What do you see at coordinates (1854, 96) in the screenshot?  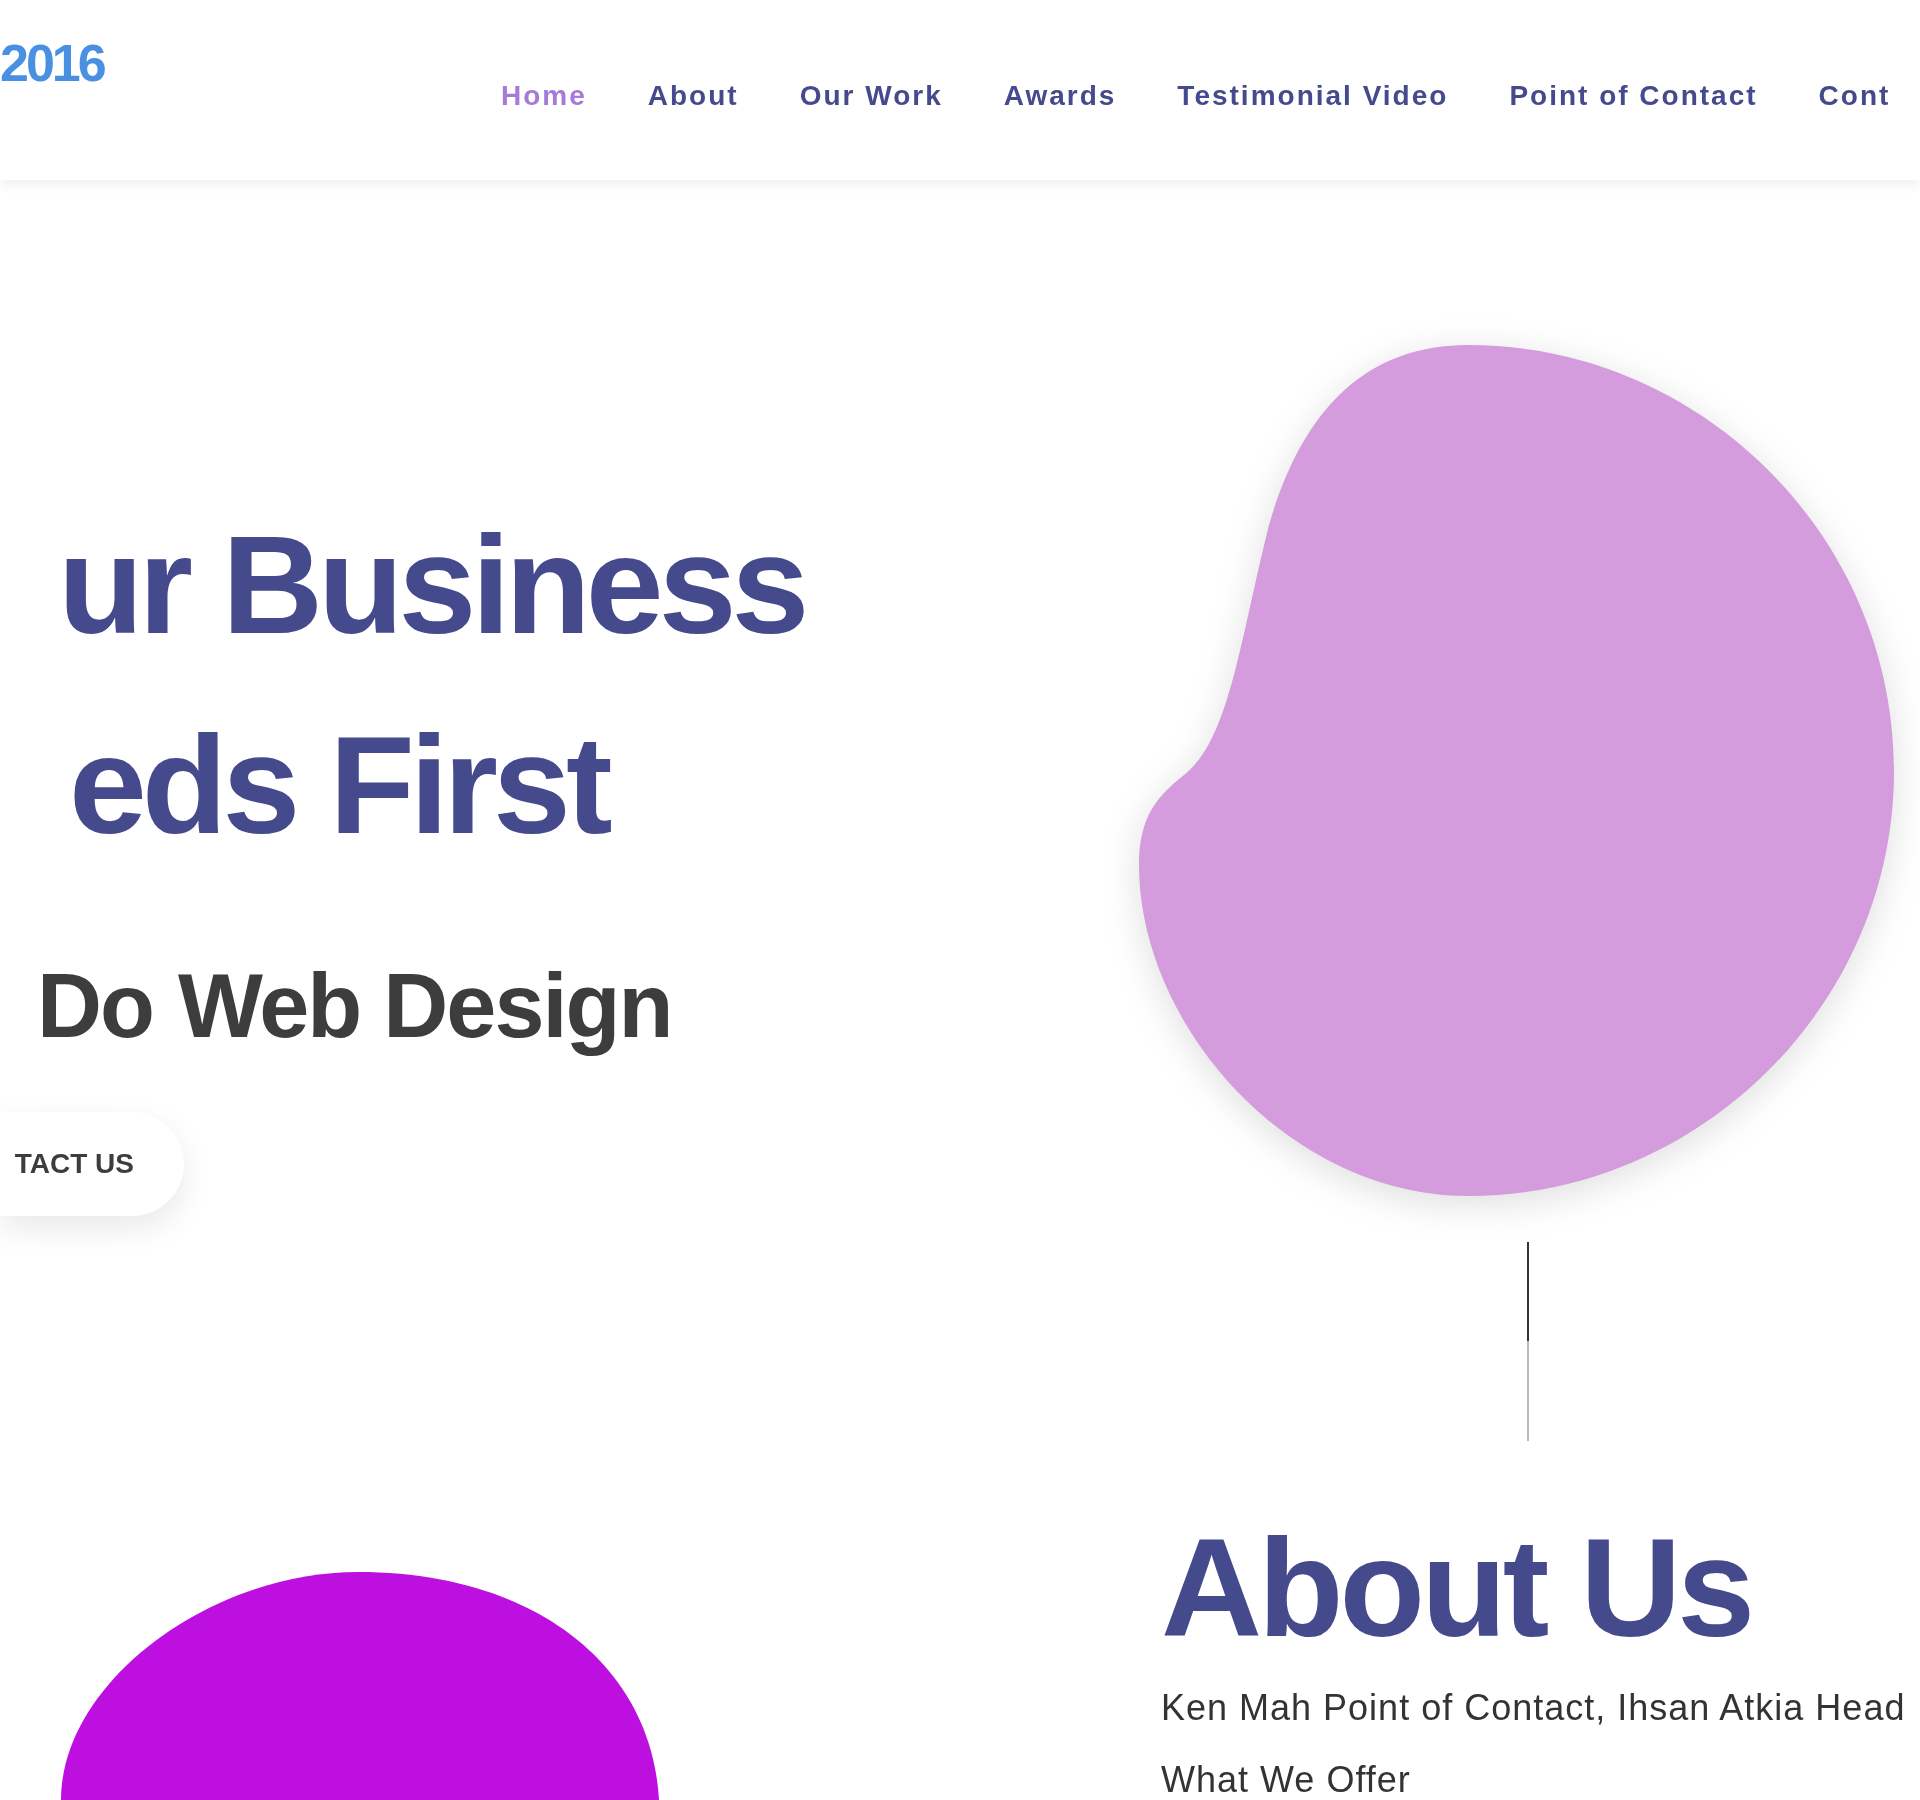 I see `nav-link: Cont` at bounding box center [1854, 96].